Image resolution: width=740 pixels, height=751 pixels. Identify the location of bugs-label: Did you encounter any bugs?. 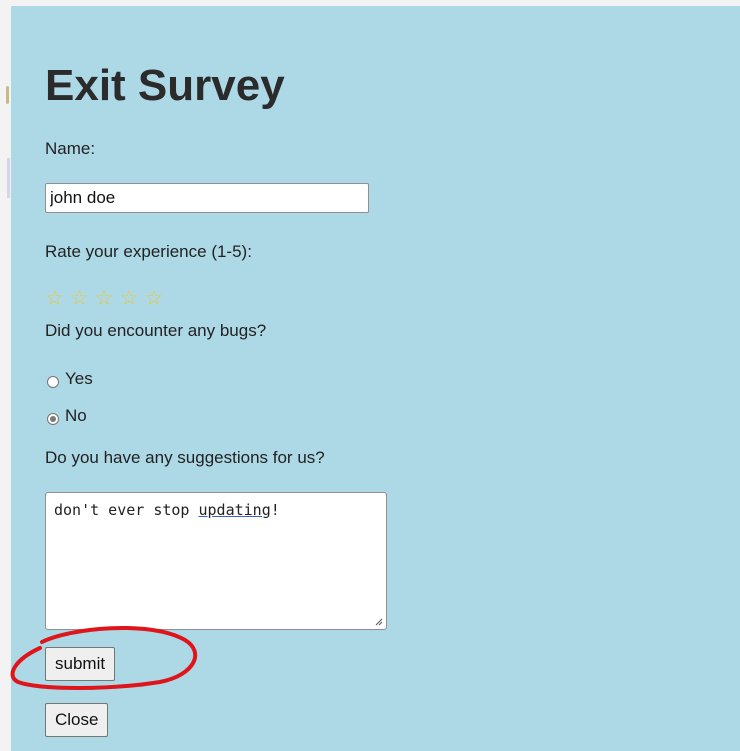
(156, 330).